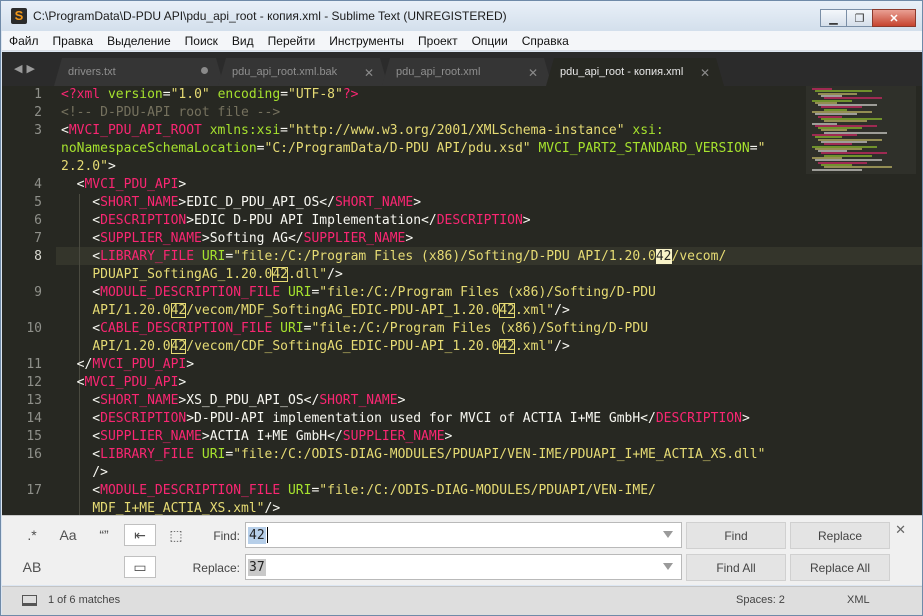  Describe the element at coordinates (285, 72) in the screenshot. I see `tab-label: pdu_api_root.xml.bak` at that location.